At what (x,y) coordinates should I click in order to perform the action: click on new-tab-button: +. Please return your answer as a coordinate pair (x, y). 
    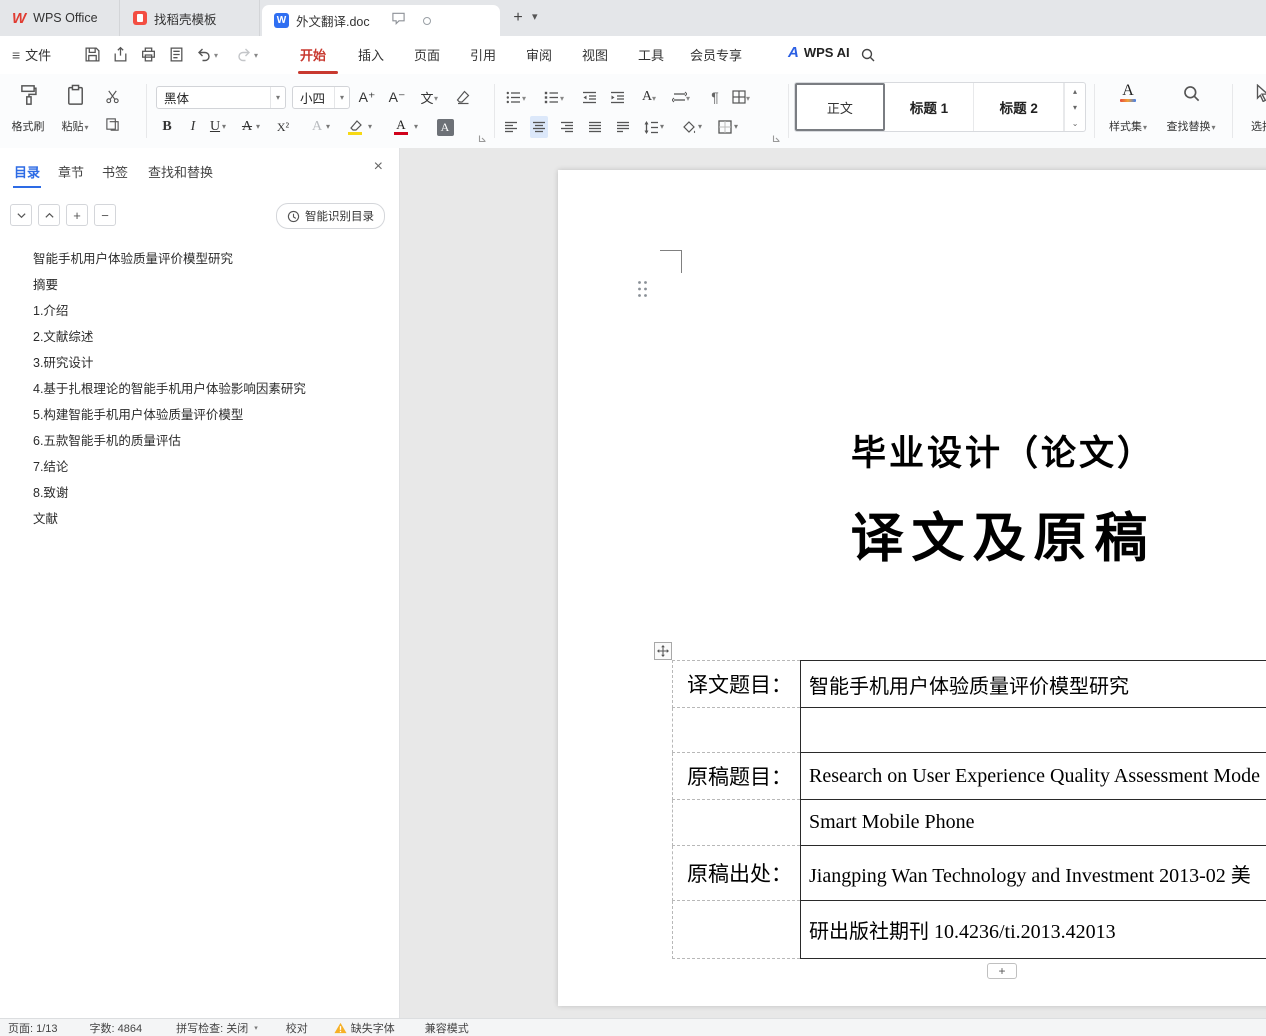
    Looking at the image, I should click on (518, 18).